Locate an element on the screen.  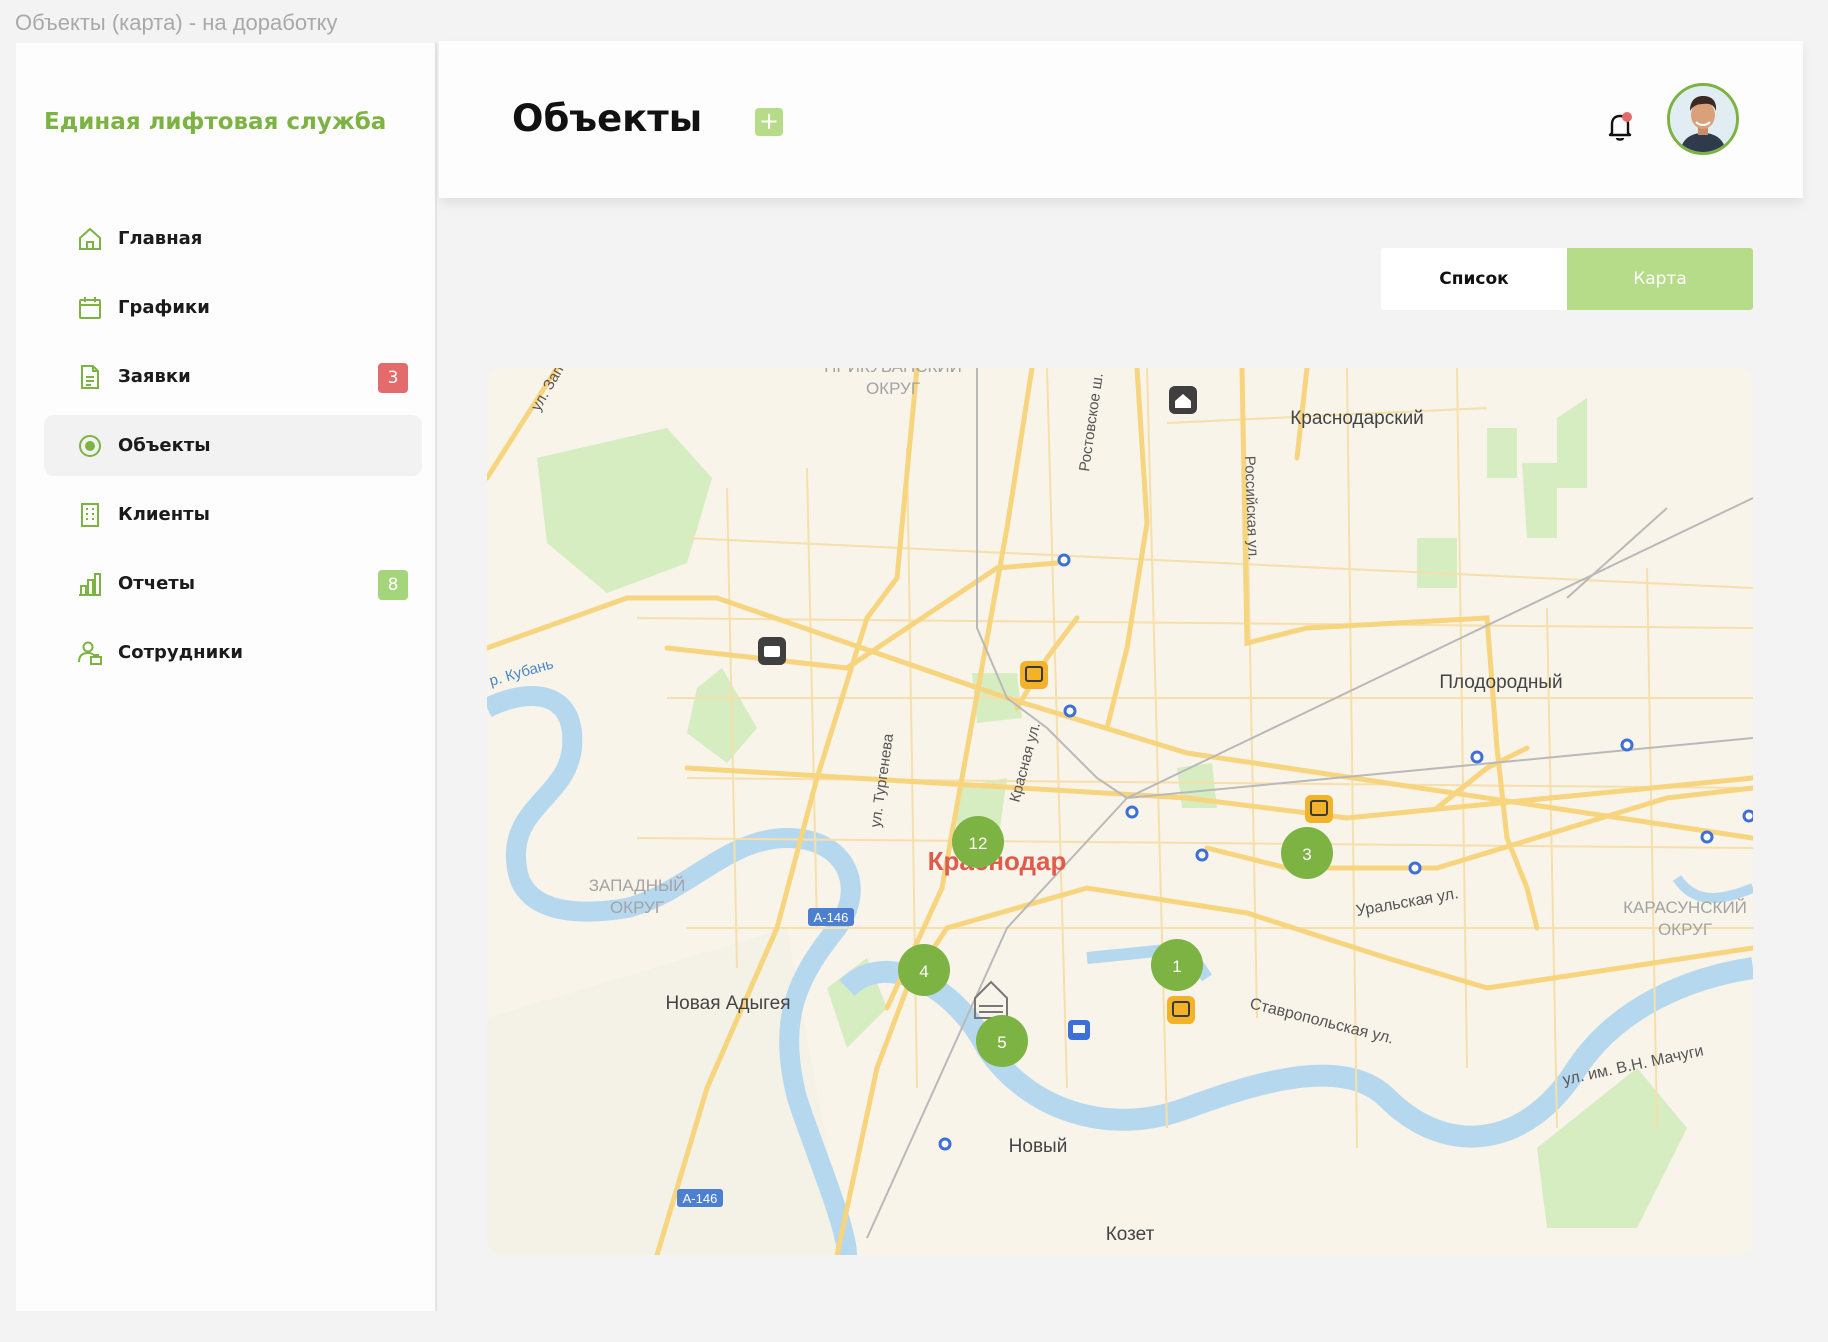
sidebar-item-label: Отчеты is located at coordinates (157, 583).